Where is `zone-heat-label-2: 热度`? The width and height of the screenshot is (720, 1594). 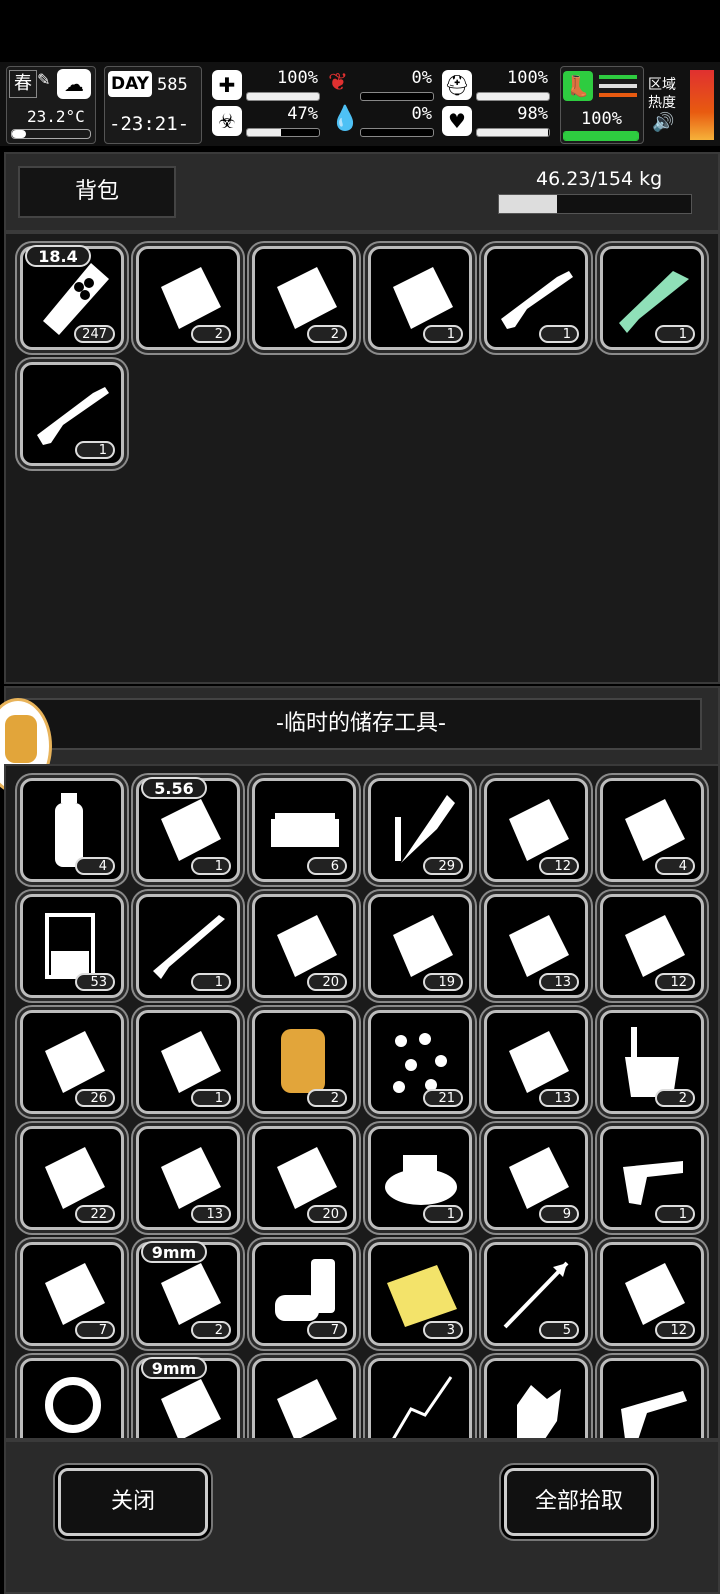 zone-heat-label-2: 热度 is located at coordinates (662, 103).